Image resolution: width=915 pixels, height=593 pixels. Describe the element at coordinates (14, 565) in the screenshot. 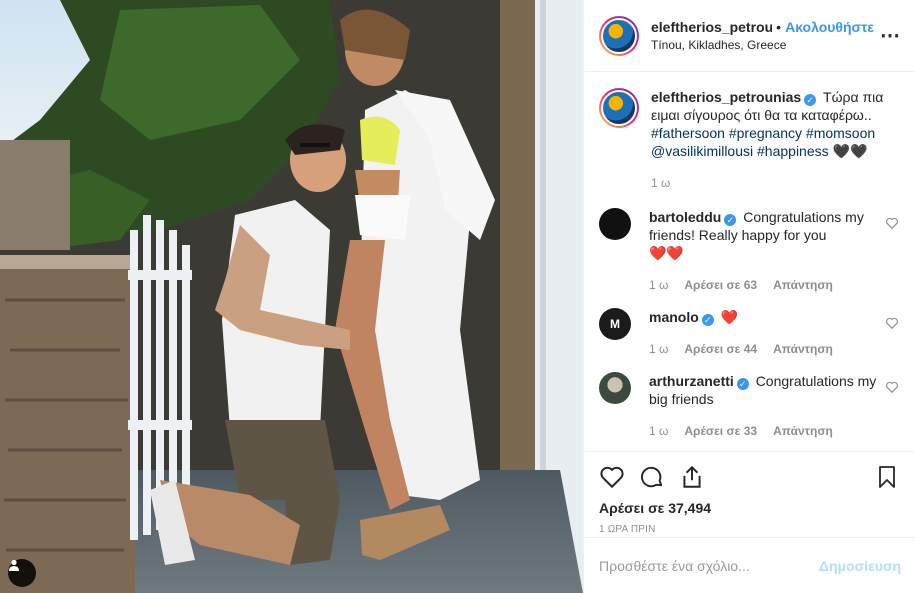

I see `user-icon` at that location.